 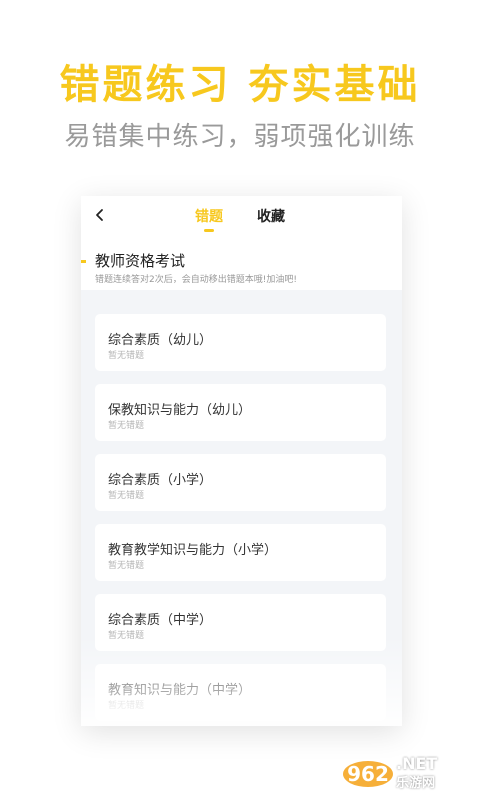 I want to click on item-title: 教育教学知识与能力（小学）, so click(x=193, y=550).